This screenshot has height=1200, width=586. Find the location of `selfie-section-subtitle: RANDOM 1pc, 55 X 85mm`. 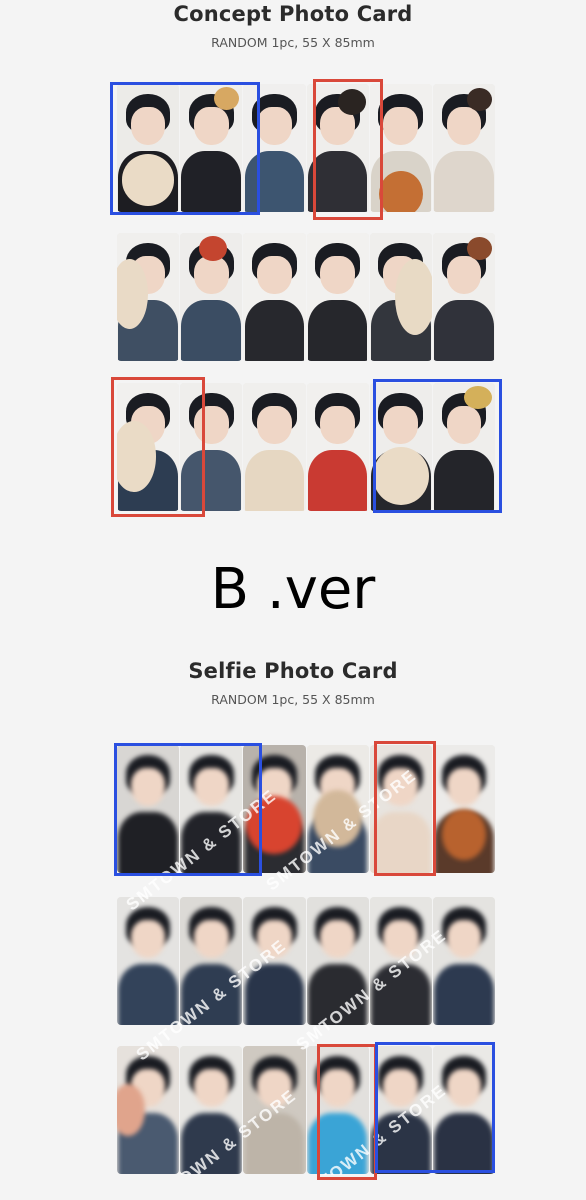

selfie-section-subtitle: RANDOM 1pc, 55 X 85mm is located at coordinates (293, 699).